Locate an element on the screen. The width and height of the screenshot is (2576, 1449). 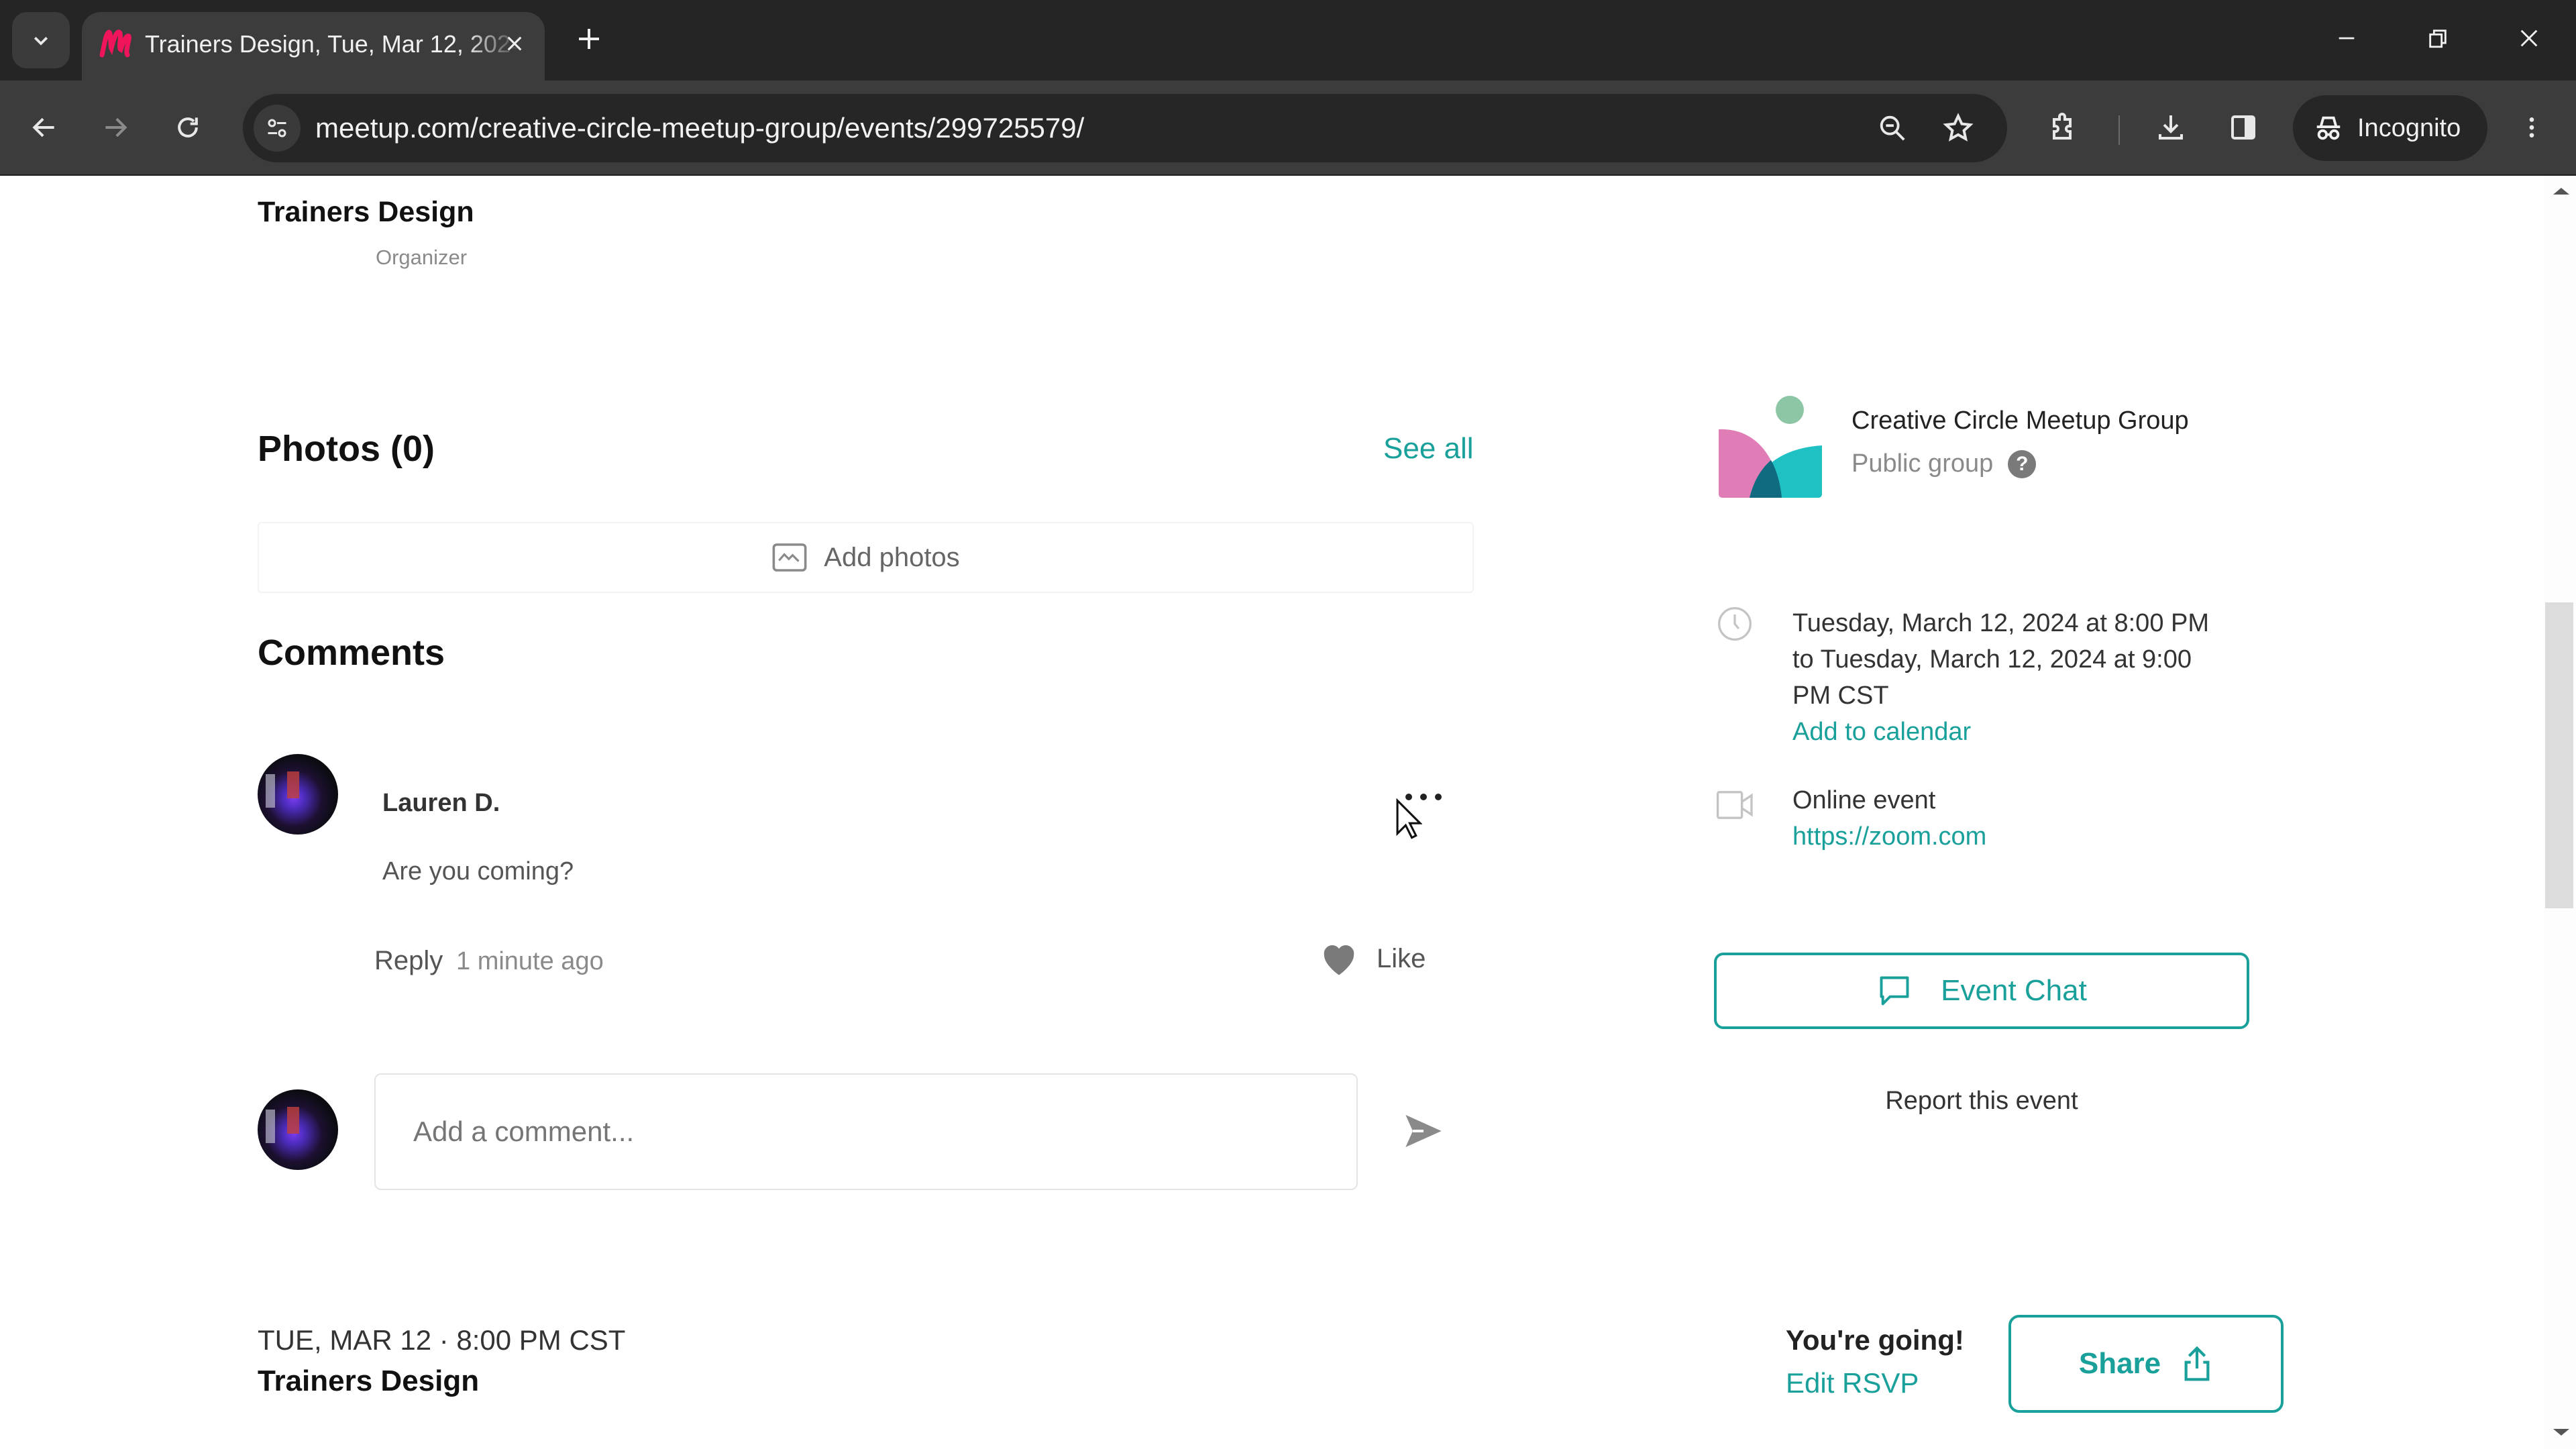
footer-event-title: Trainers Design is located at coordinates (369, 1380).